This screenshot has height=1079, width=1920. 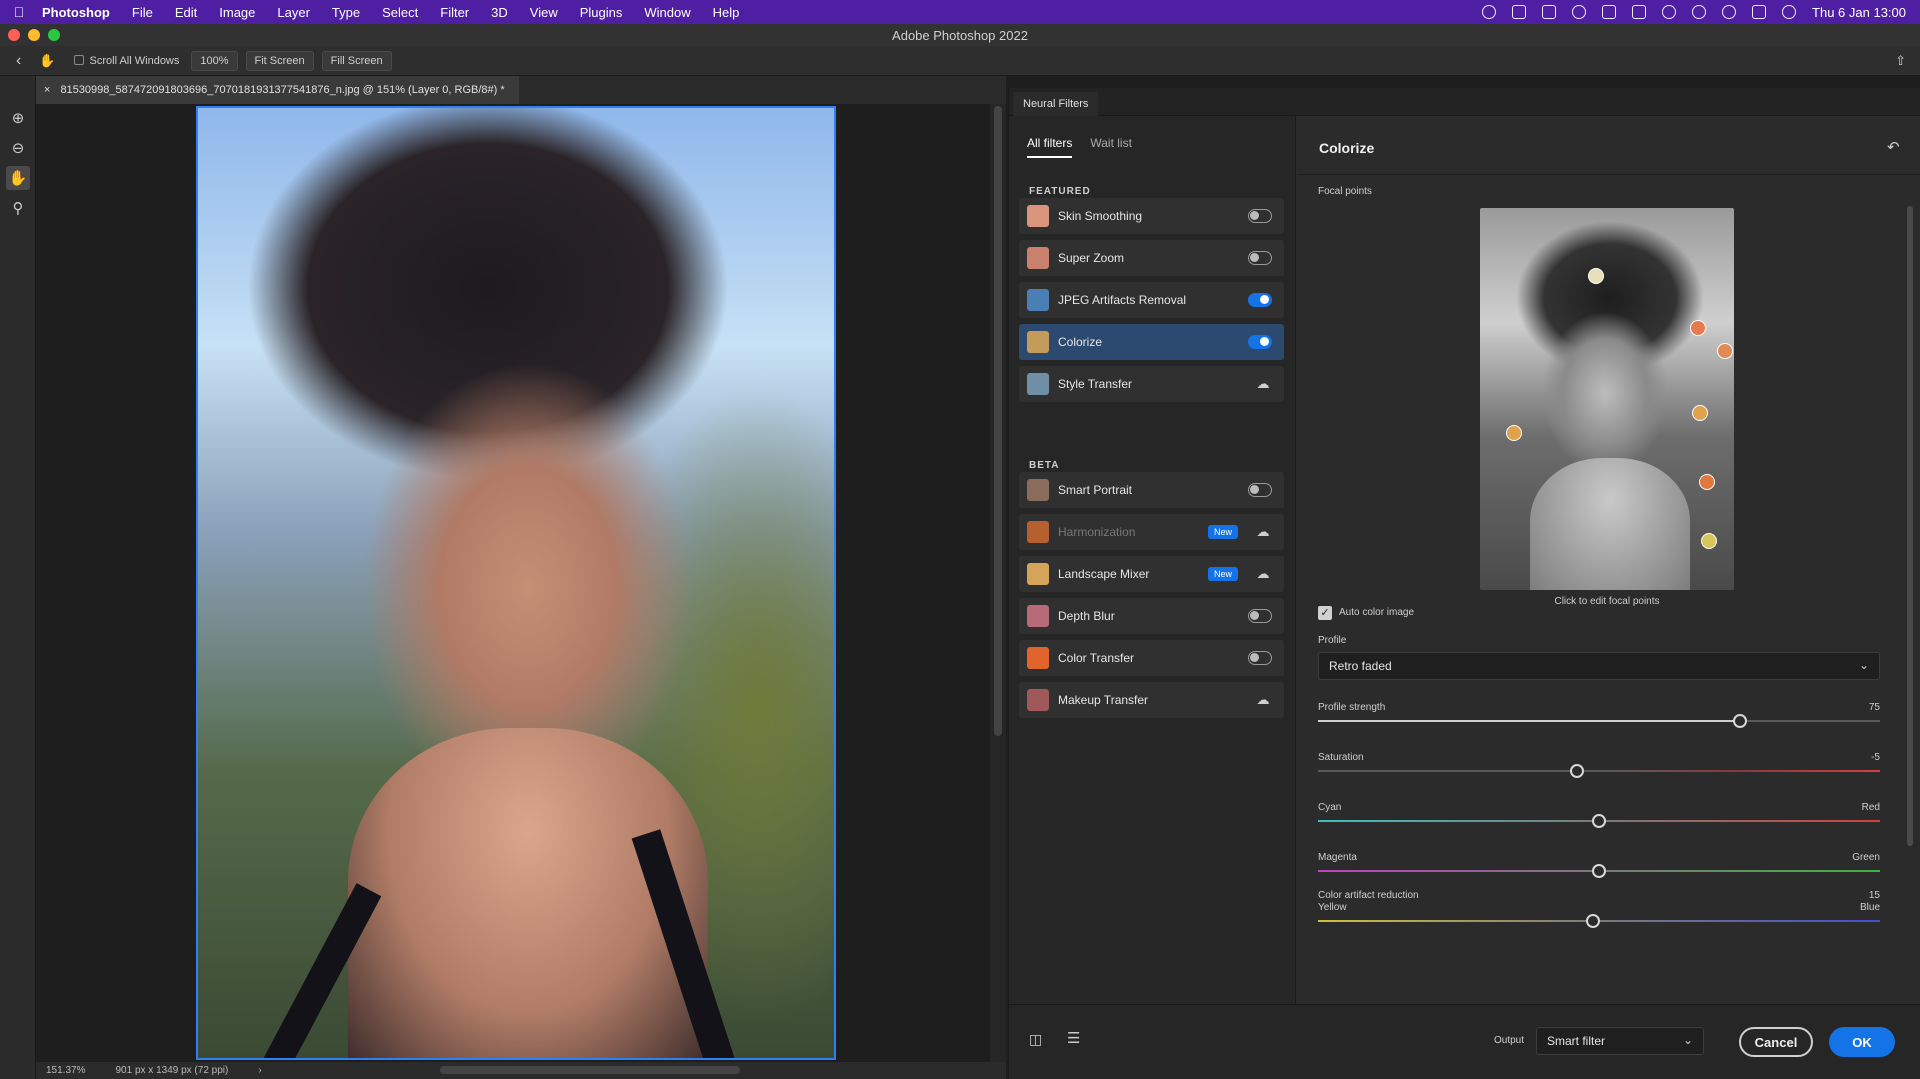 I want to click on grammarly-icon, so click(x=1609, y=12).